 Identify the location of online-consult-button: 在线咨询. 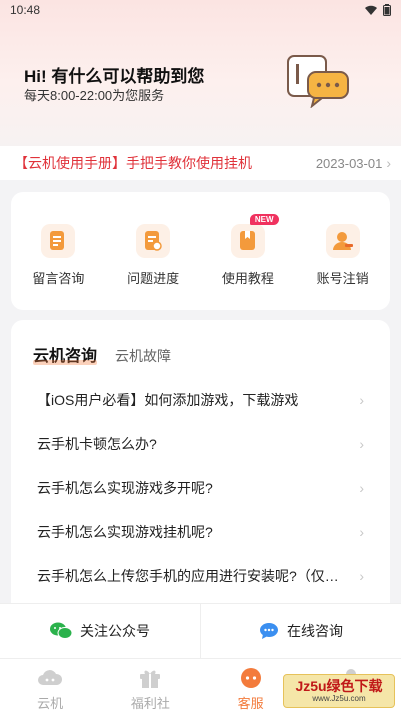
(301, 631).